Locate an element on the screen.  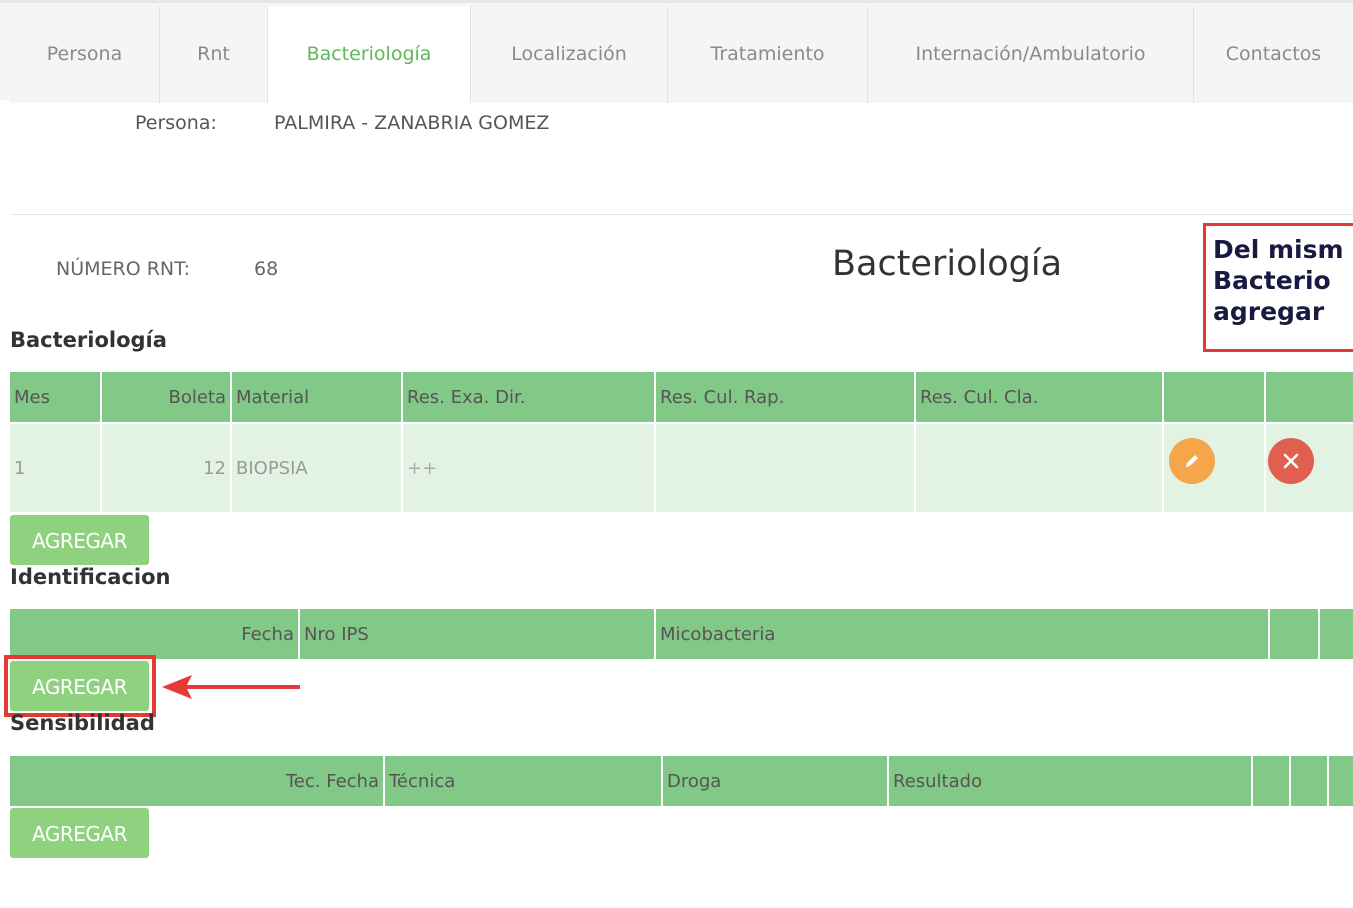
cell-mes: 1 is located at coordinates (56, 468).